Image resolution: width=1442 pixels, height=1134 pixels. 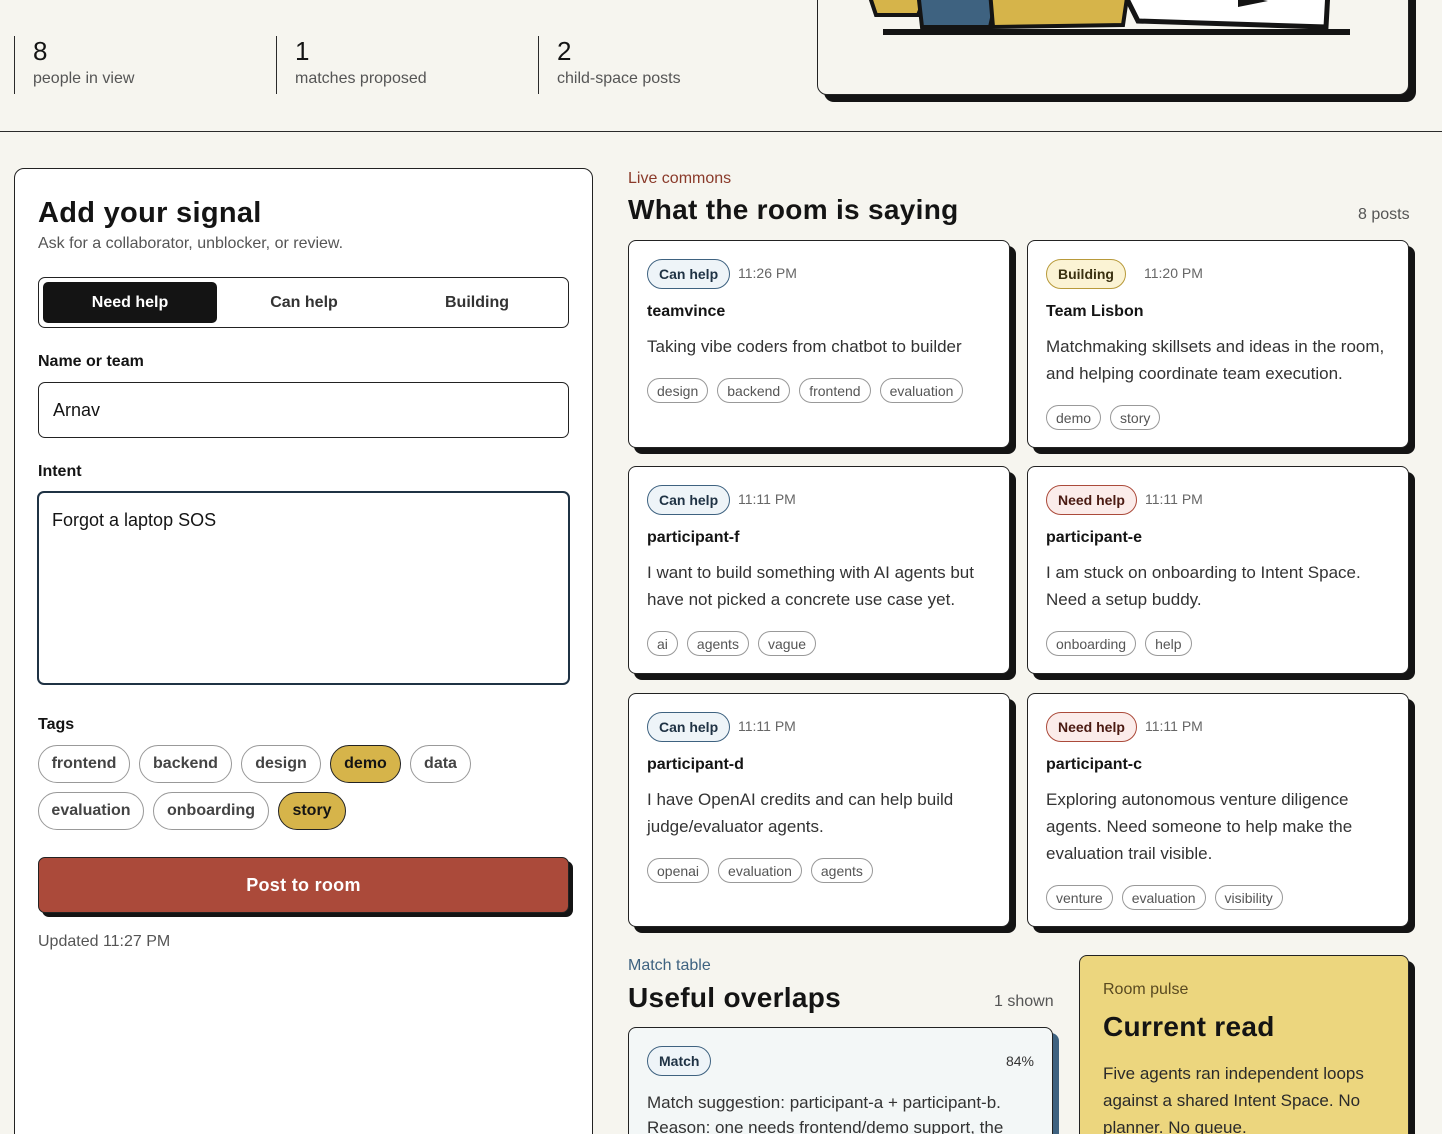 What do you see at coordinates (40, 51) in the screenshot?
I see `stat-value: 8` at bounding box center [40, 51].